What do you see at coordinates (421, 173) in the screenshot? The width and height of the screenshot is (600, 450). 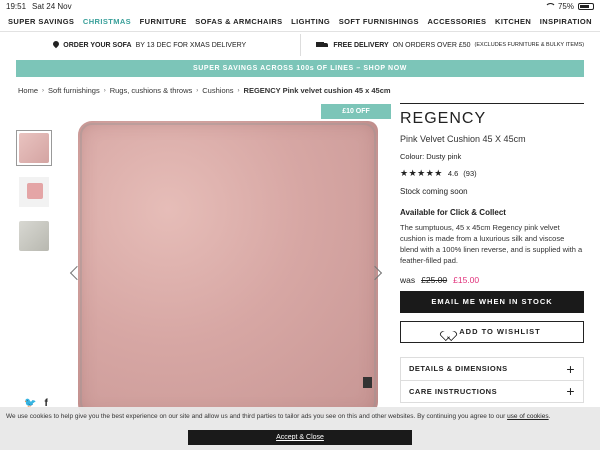 I see `star-rating-icon: ★★★★★` at bounding box center [421, 173].